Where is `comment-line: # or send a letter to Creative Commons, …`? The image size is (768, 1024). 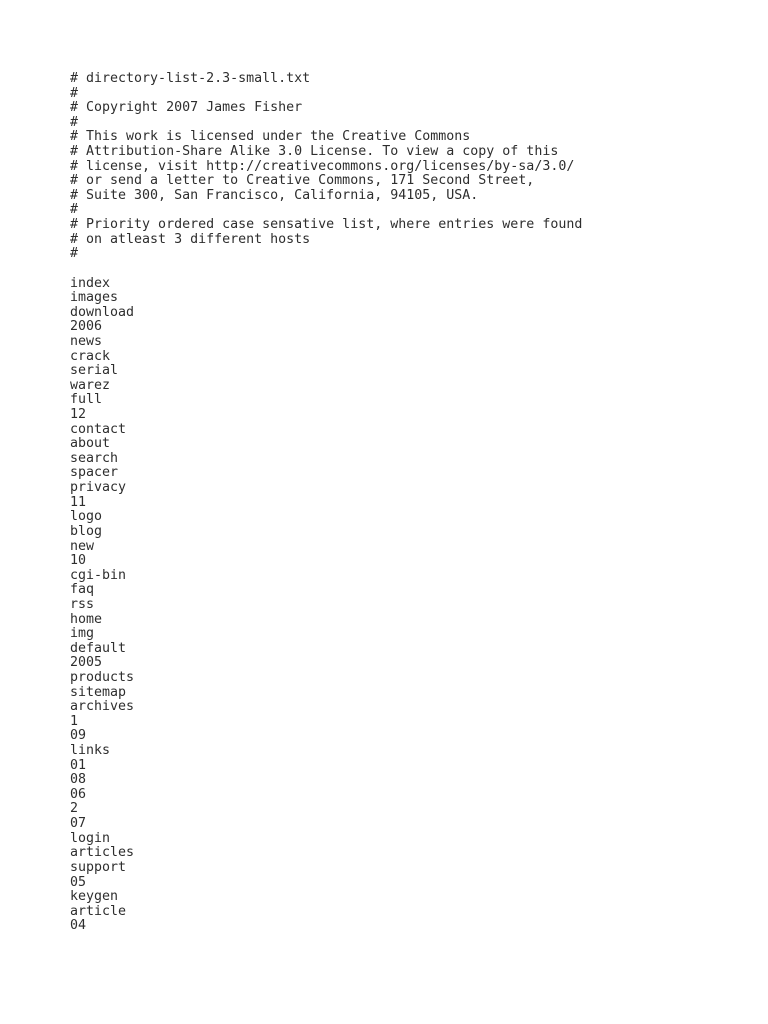 comment-line: # or send a letter to Creative Commons, … is located at coordinates (302, 181).